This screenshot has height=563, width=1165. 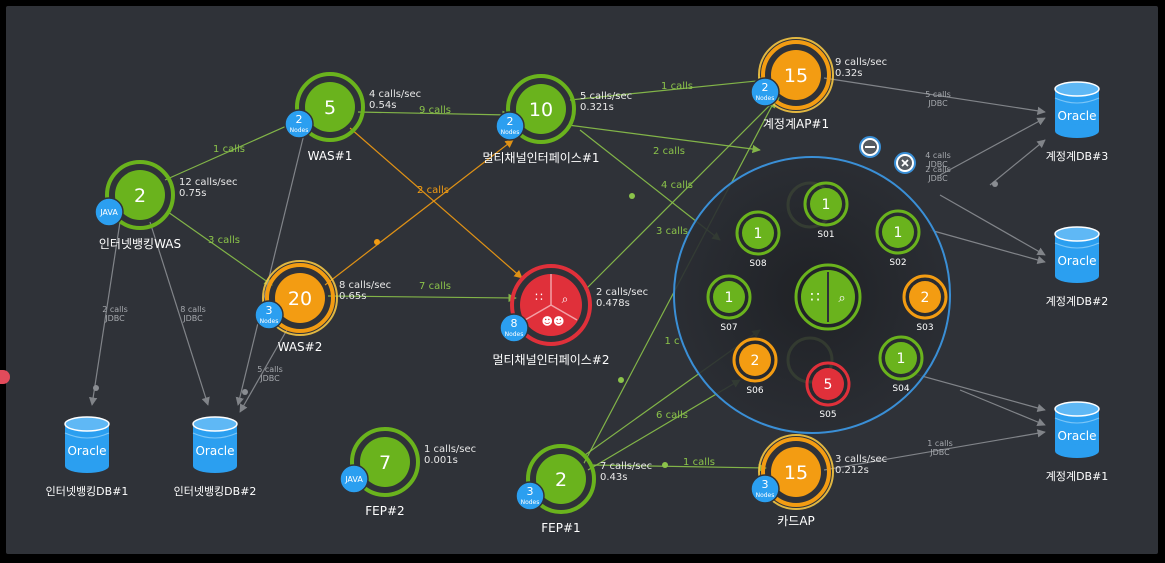 I want to click on node-mci1: 102Nodes5 calls/sec0.321s멀티채널인터페이스#1, so click(x=557, y=119).